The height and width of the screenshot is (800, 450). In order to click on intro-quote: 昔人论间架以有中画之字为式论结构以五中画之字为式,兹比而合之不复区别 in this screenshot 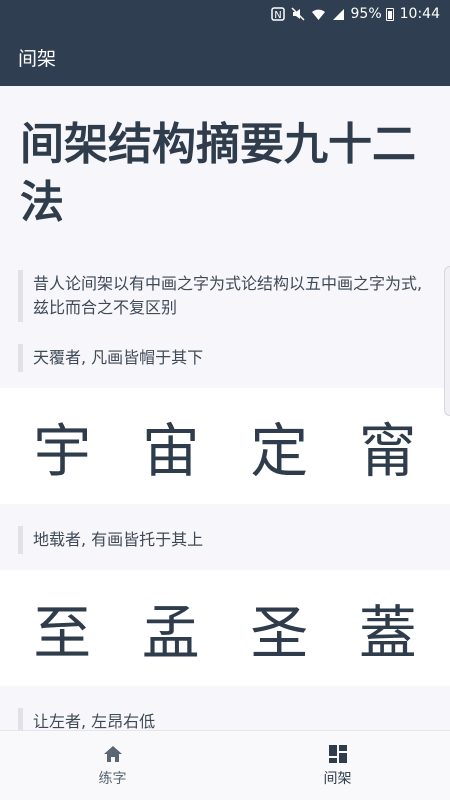, I will do `click(224, 296)`.